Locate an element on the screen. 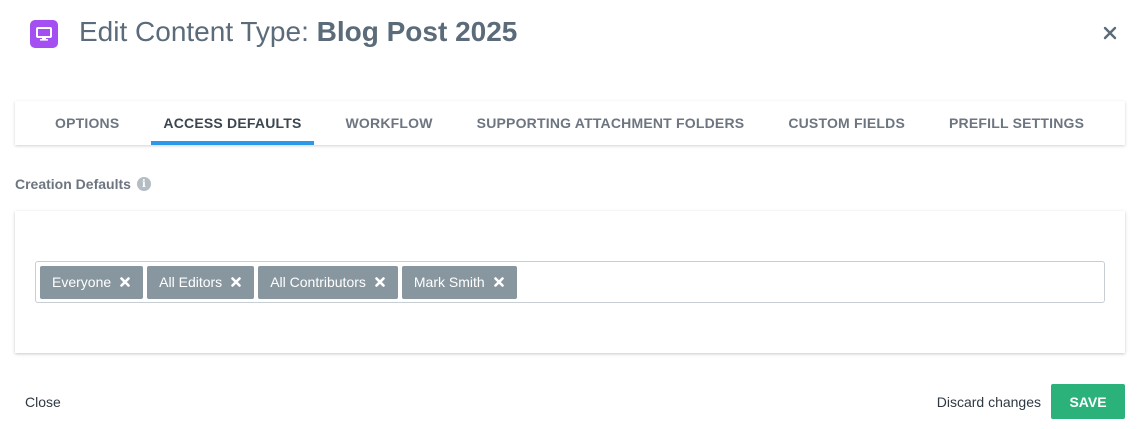  tab-workflow: WORKFLOW is located at coordinates (389, 123).